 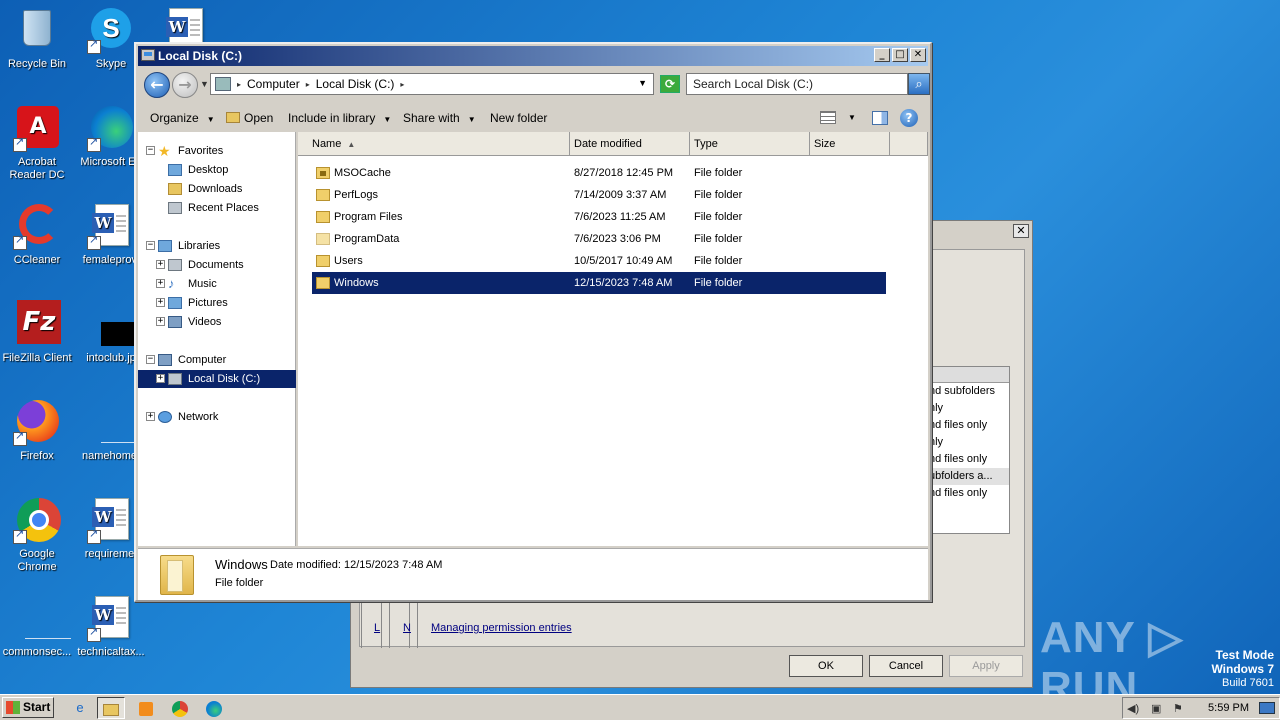 What do you see at coordinates (439, 118) in the screenshot?
I see `share-with-menu: Share with ▼` at bounding box center [439, 118].